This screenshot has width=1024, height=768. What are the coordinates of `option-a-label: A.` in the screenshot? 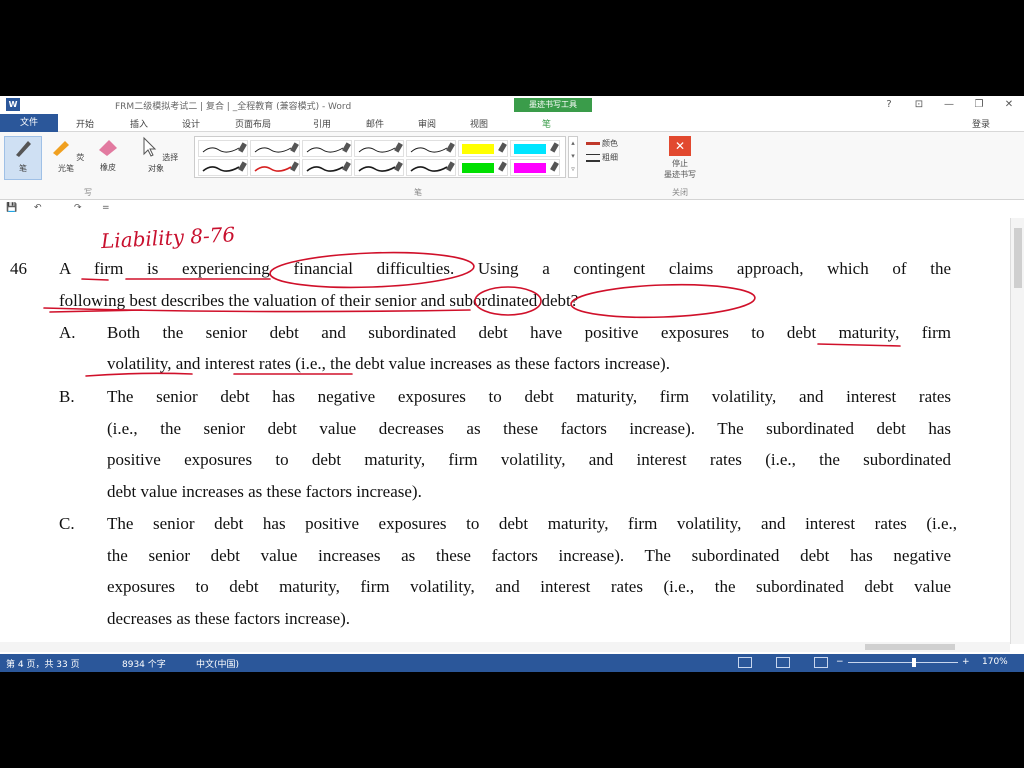 It's located at (67, 332).